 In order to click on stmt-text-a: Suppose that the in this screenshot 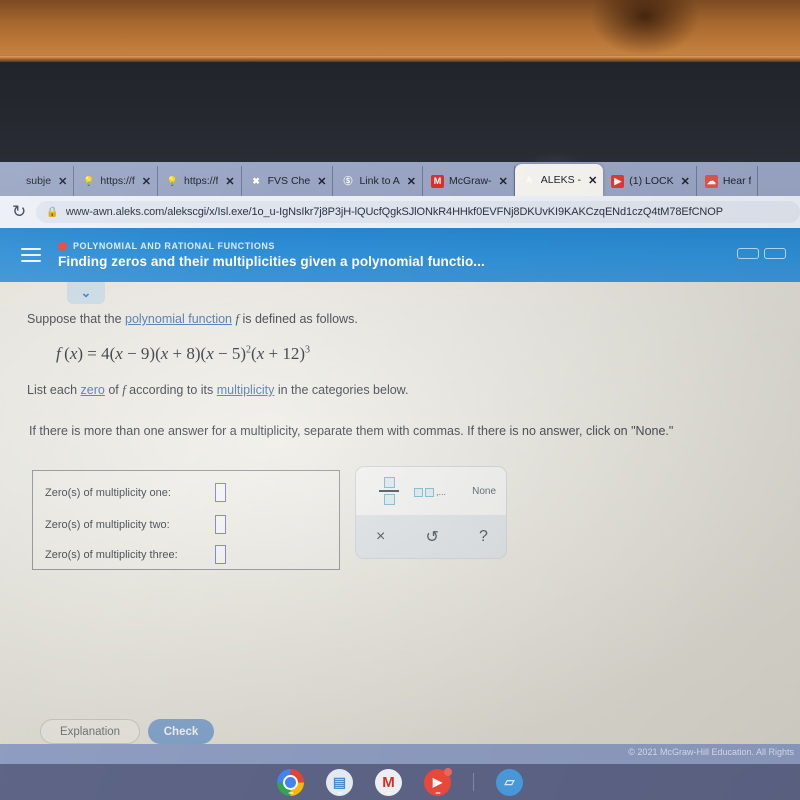, I will do `click(76, 319)`.